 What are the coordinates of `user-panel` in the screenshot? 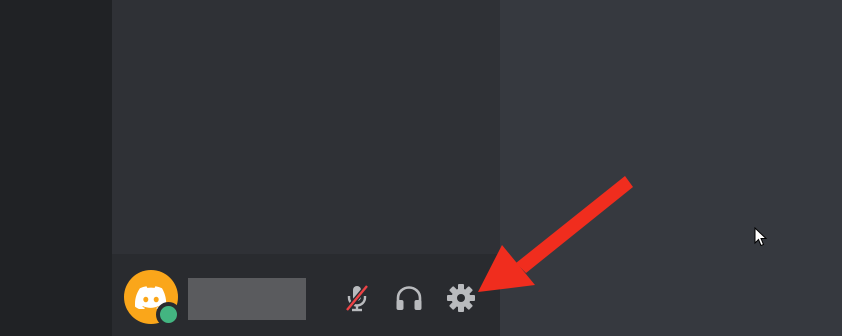 It's located at (306, 295).